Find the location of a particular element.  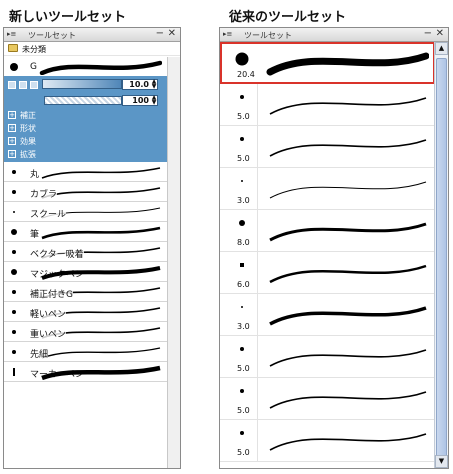

group-header: 未分類 is located at coordinates (92, 49).